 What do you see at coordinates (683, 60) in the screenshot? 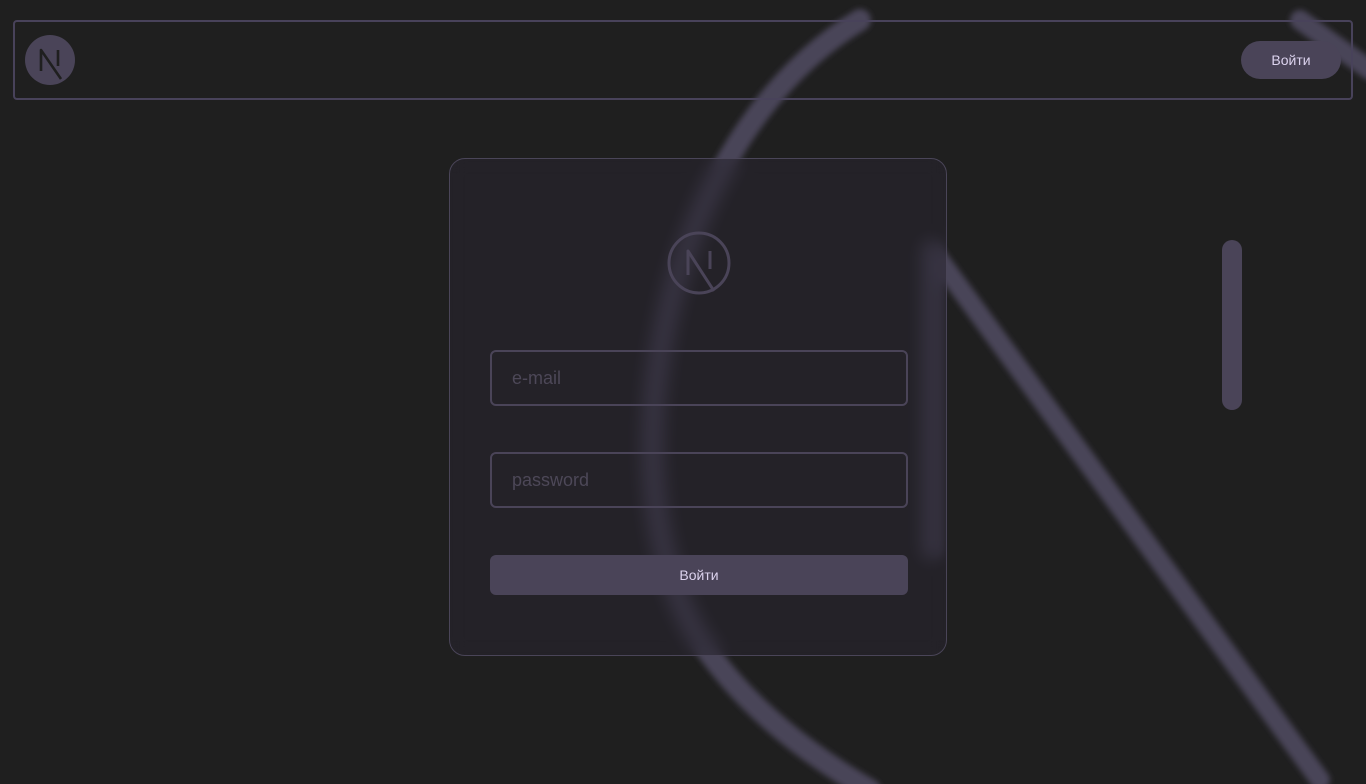
I see `top-header: Войти` at bounding box center [683, 60].